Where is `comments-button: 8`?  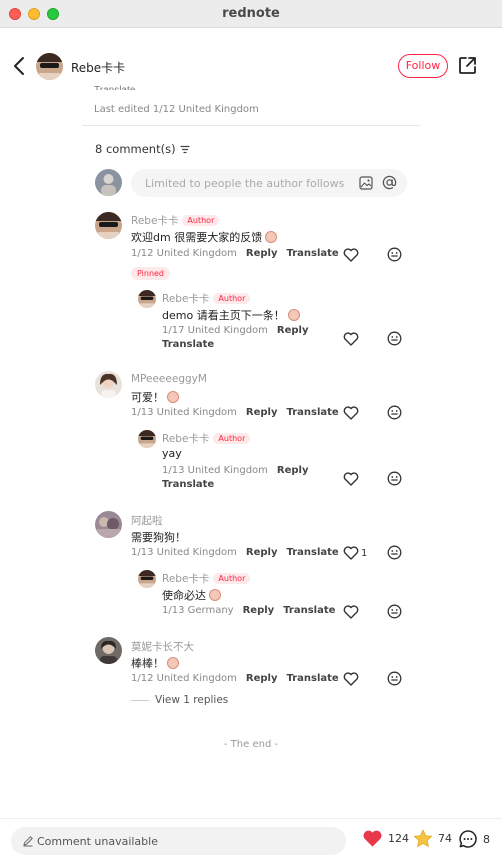
comments-button: 8 is located at coordinates (474, 839).